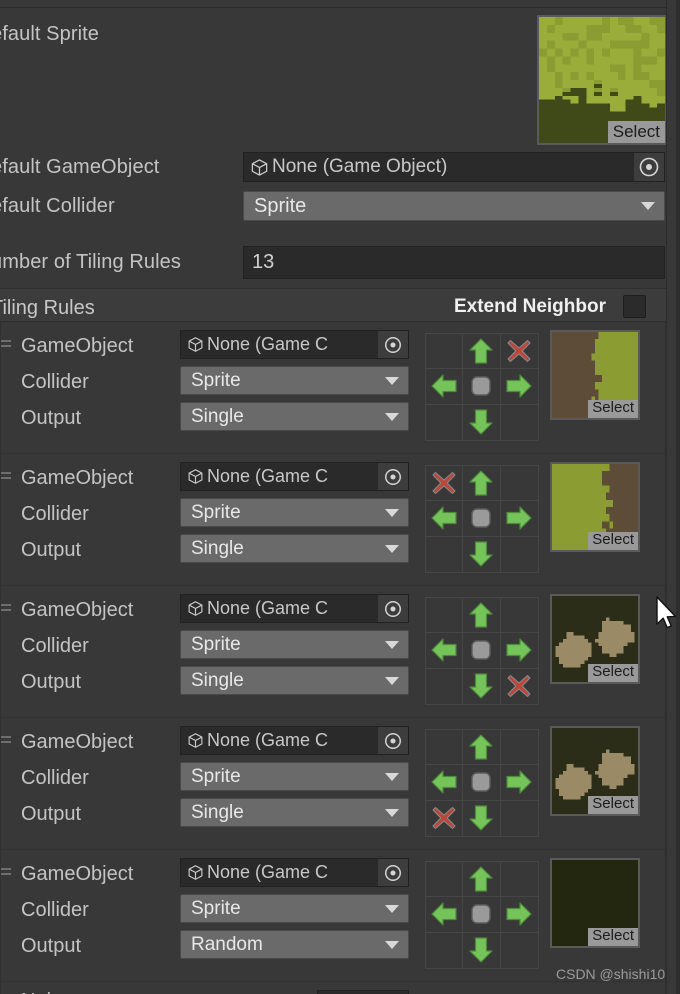  What do you see at coordinates (454, 262) in the screenshot?
I see `number-of-tiling-rules-input: 13` at bounding box center [454, 262].